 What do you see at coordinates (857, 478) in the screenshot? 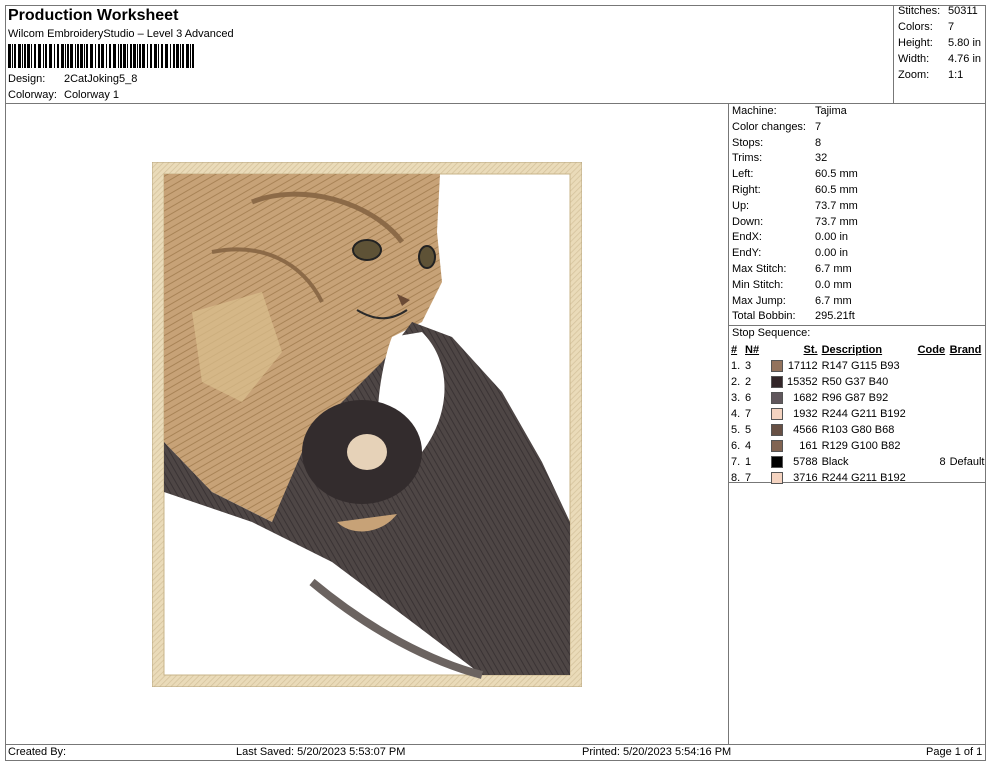
I see `stop-row: 8. 7 3716 R244 G211 B192` at bounding box center [857, 478].